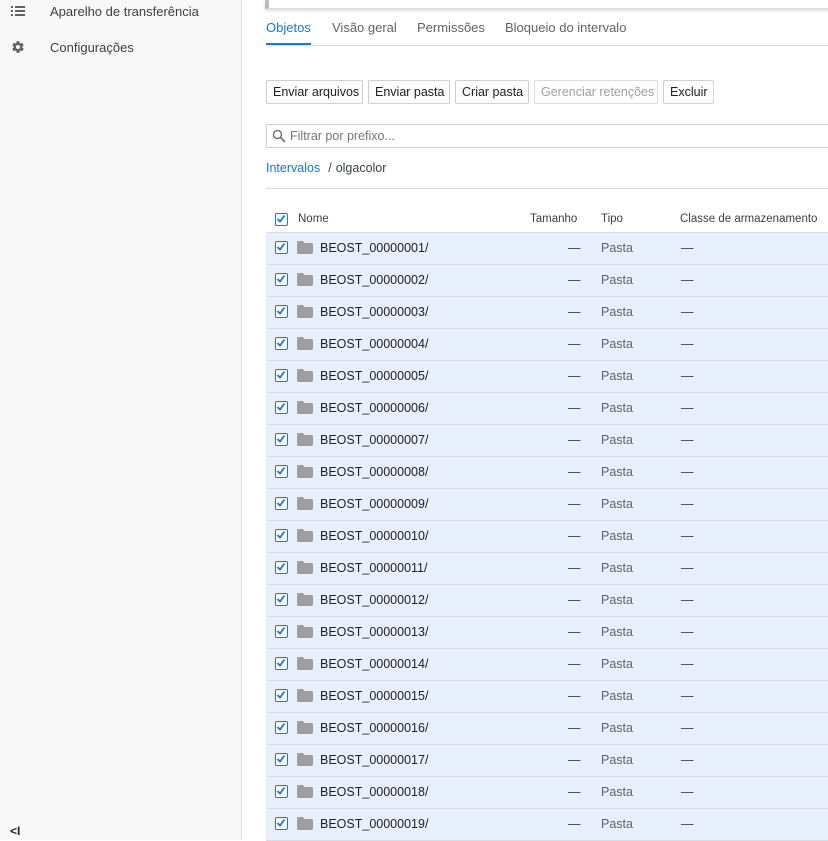  I want to click on table-row: BEOST_00000009/ — Pasta —, so click(547, 505).